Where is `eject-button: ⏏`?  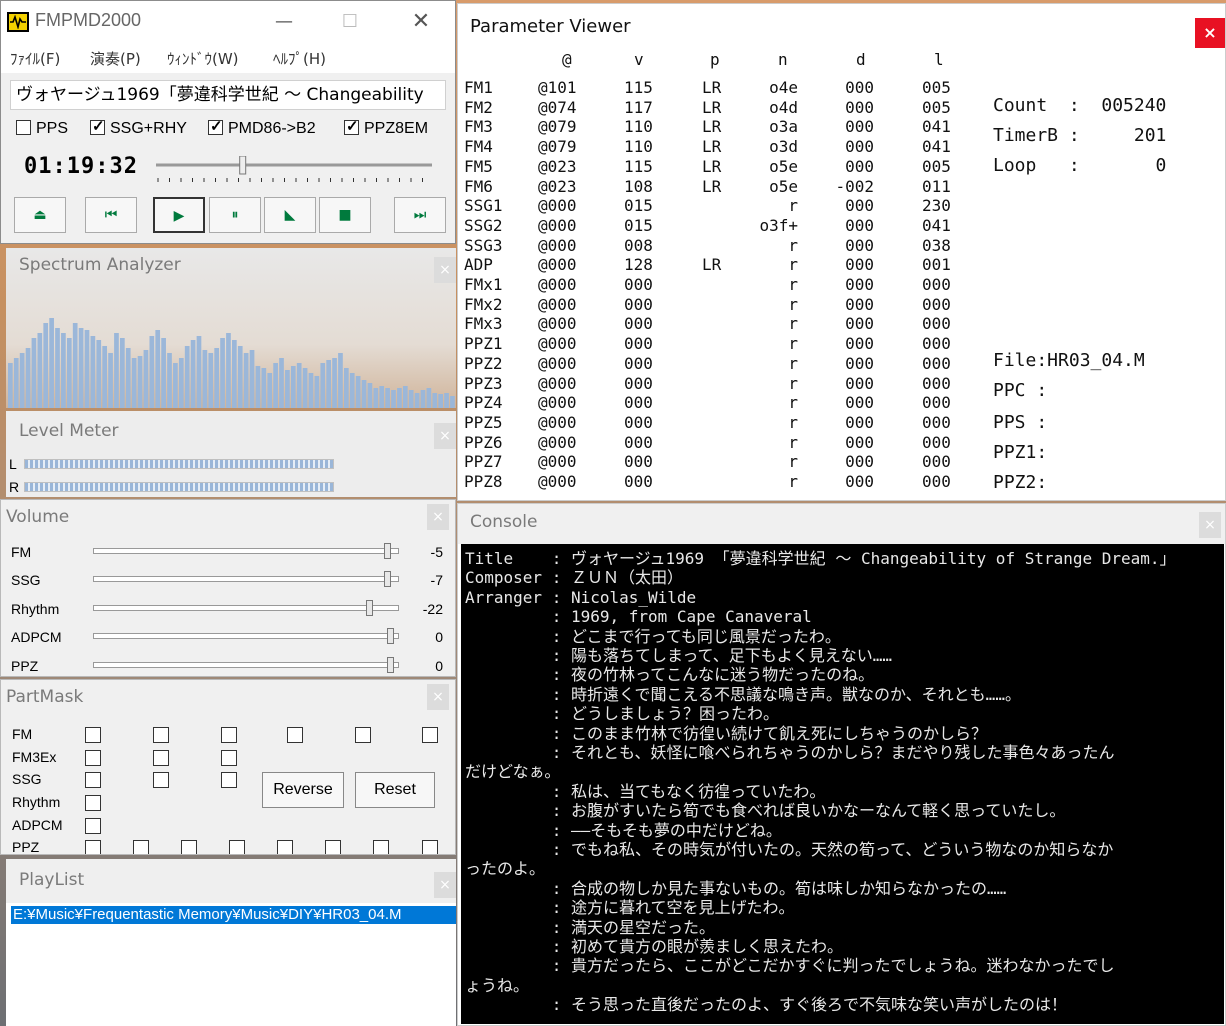
eject-button: ⏏ is located at coordinates (40, 215).